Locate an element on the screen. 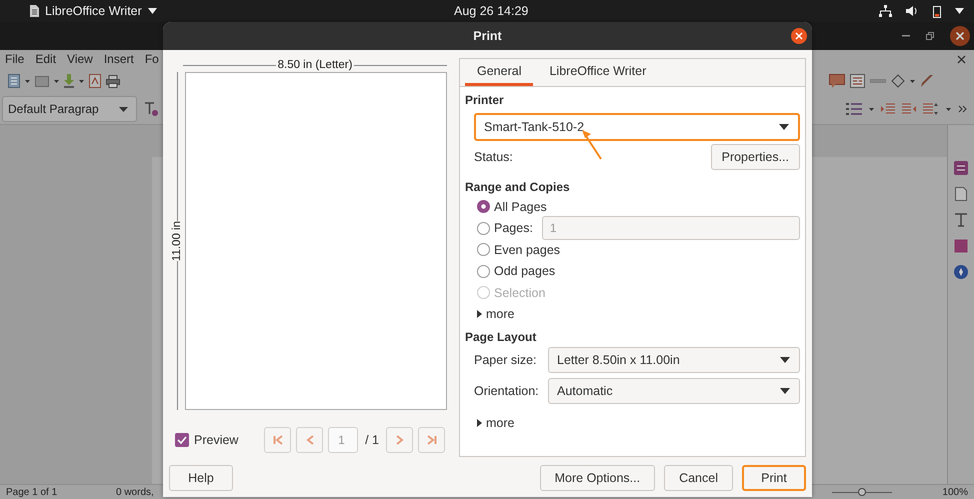 Image resolution: width=974 pixels, height=499 pixels. section-heading: Page Layout is located at coordinates (501, 338).